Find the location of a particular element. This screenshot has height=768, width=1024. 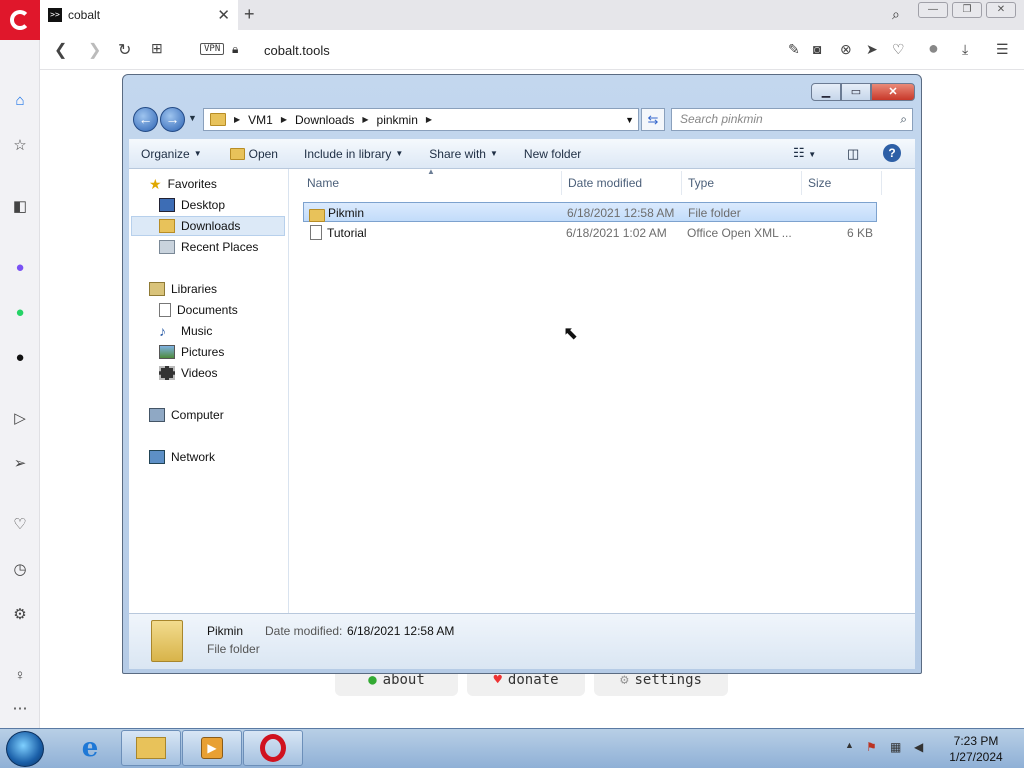

open-button: Open is located at coordinates (250, 154).